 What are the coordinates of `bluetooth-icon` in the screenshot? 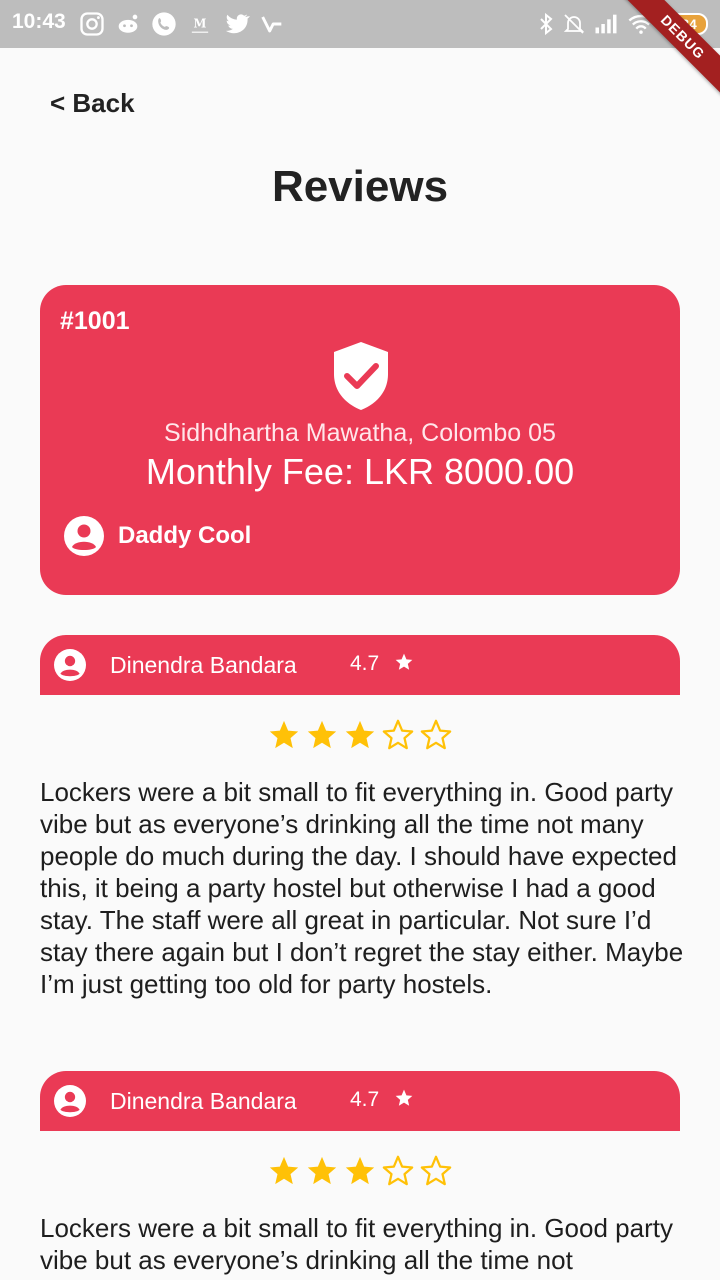 It's located at (546, 24).